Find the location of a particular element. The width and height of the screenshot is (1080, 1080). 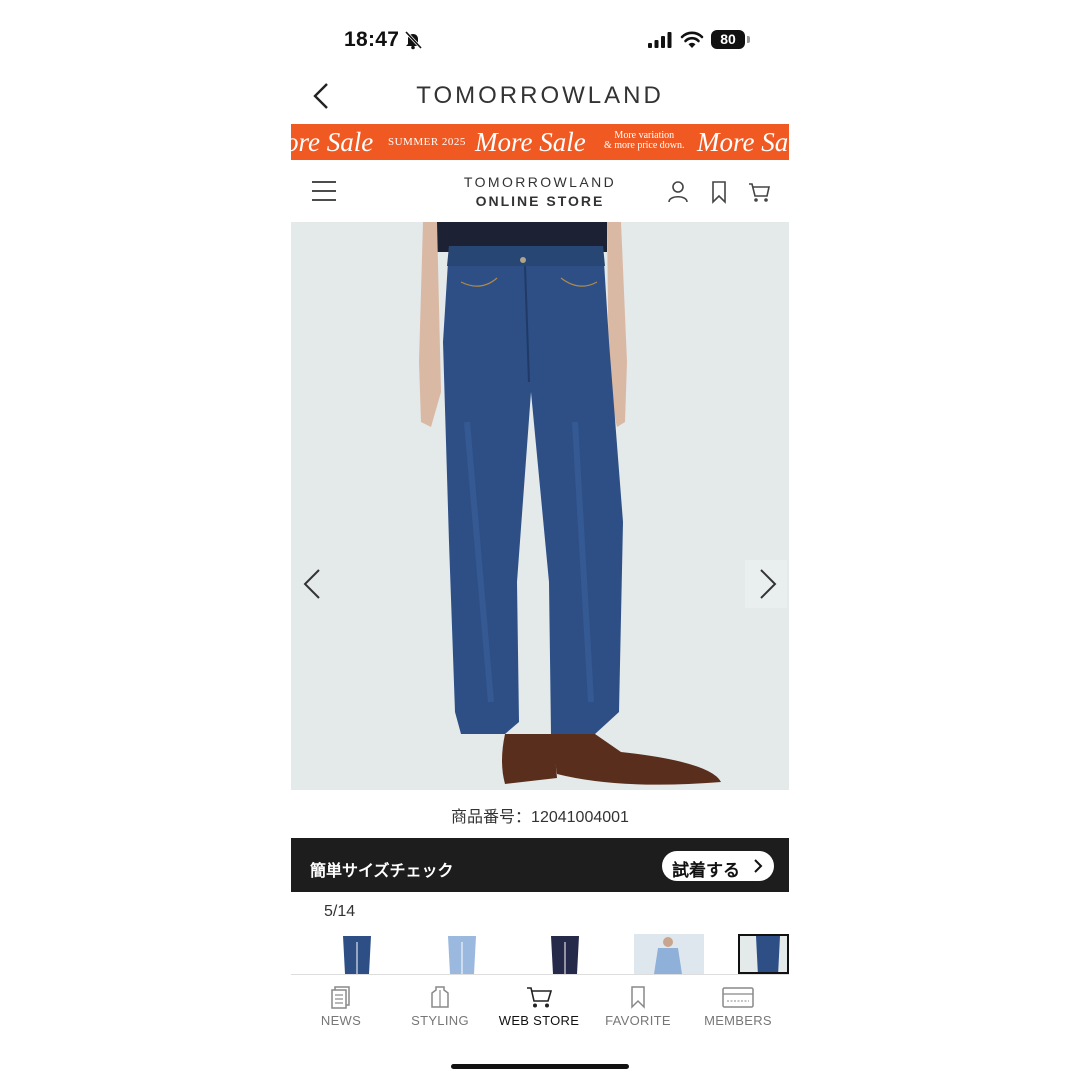

try-on-label: 試着する is located at coordinates (706, 870).